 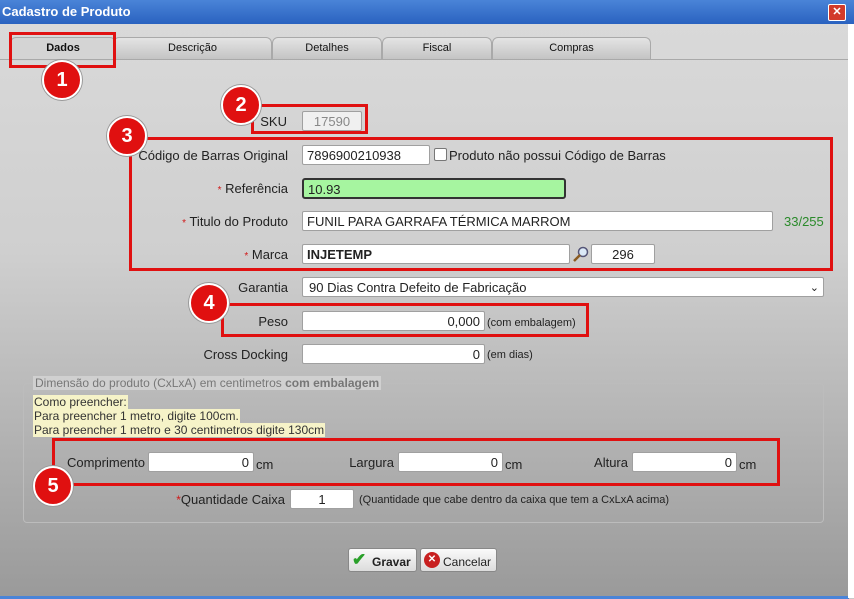 I want to click on cross-docking-label: Cross Docking, so click(x=245, y=354).